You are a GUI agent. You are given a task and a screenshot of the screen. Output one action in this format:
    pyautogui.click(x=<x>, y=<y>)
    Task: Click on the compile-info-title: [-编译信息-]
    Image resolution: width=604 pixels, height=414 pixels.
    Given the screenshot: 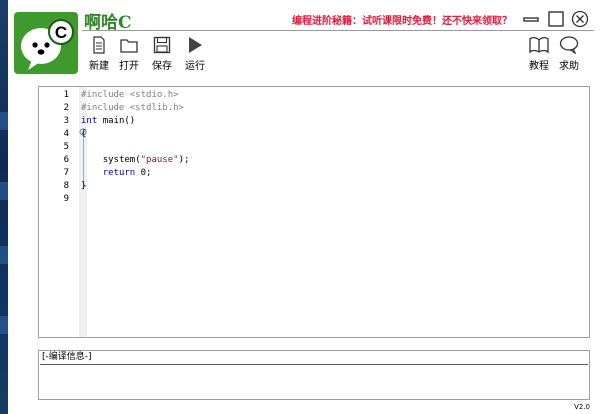 What is the action you would take?
    pyautogui.click(x=67, y=357)
    